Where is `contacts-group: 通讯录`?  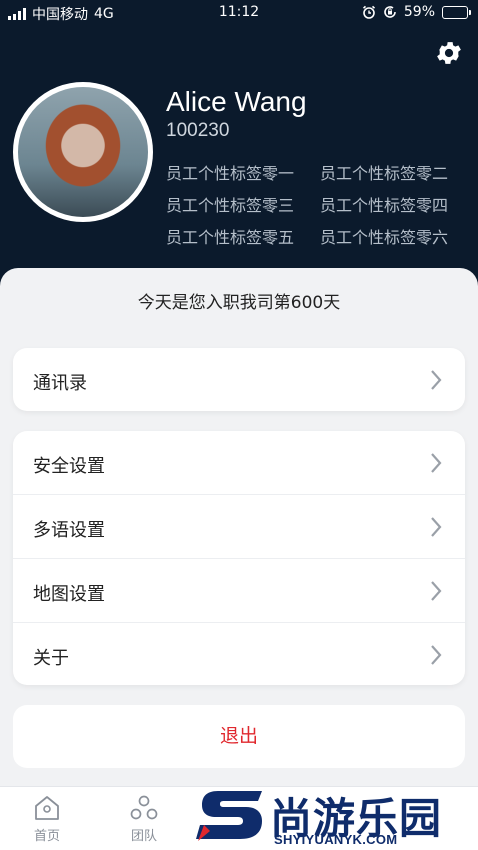
contacts-group: 通讯录 is located at coordinates (239, 379).